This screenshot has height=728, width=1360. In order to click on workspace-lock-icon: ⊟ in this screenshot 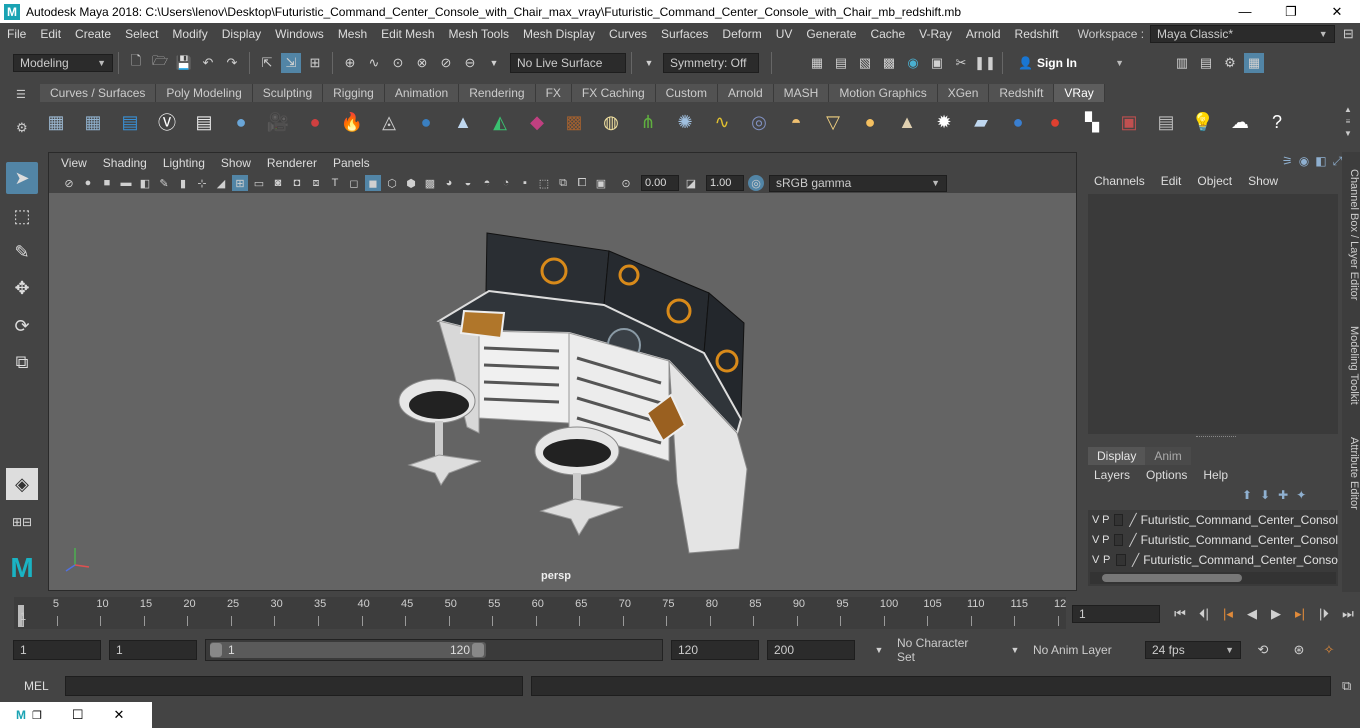, I will do `click(1348, 34)`.